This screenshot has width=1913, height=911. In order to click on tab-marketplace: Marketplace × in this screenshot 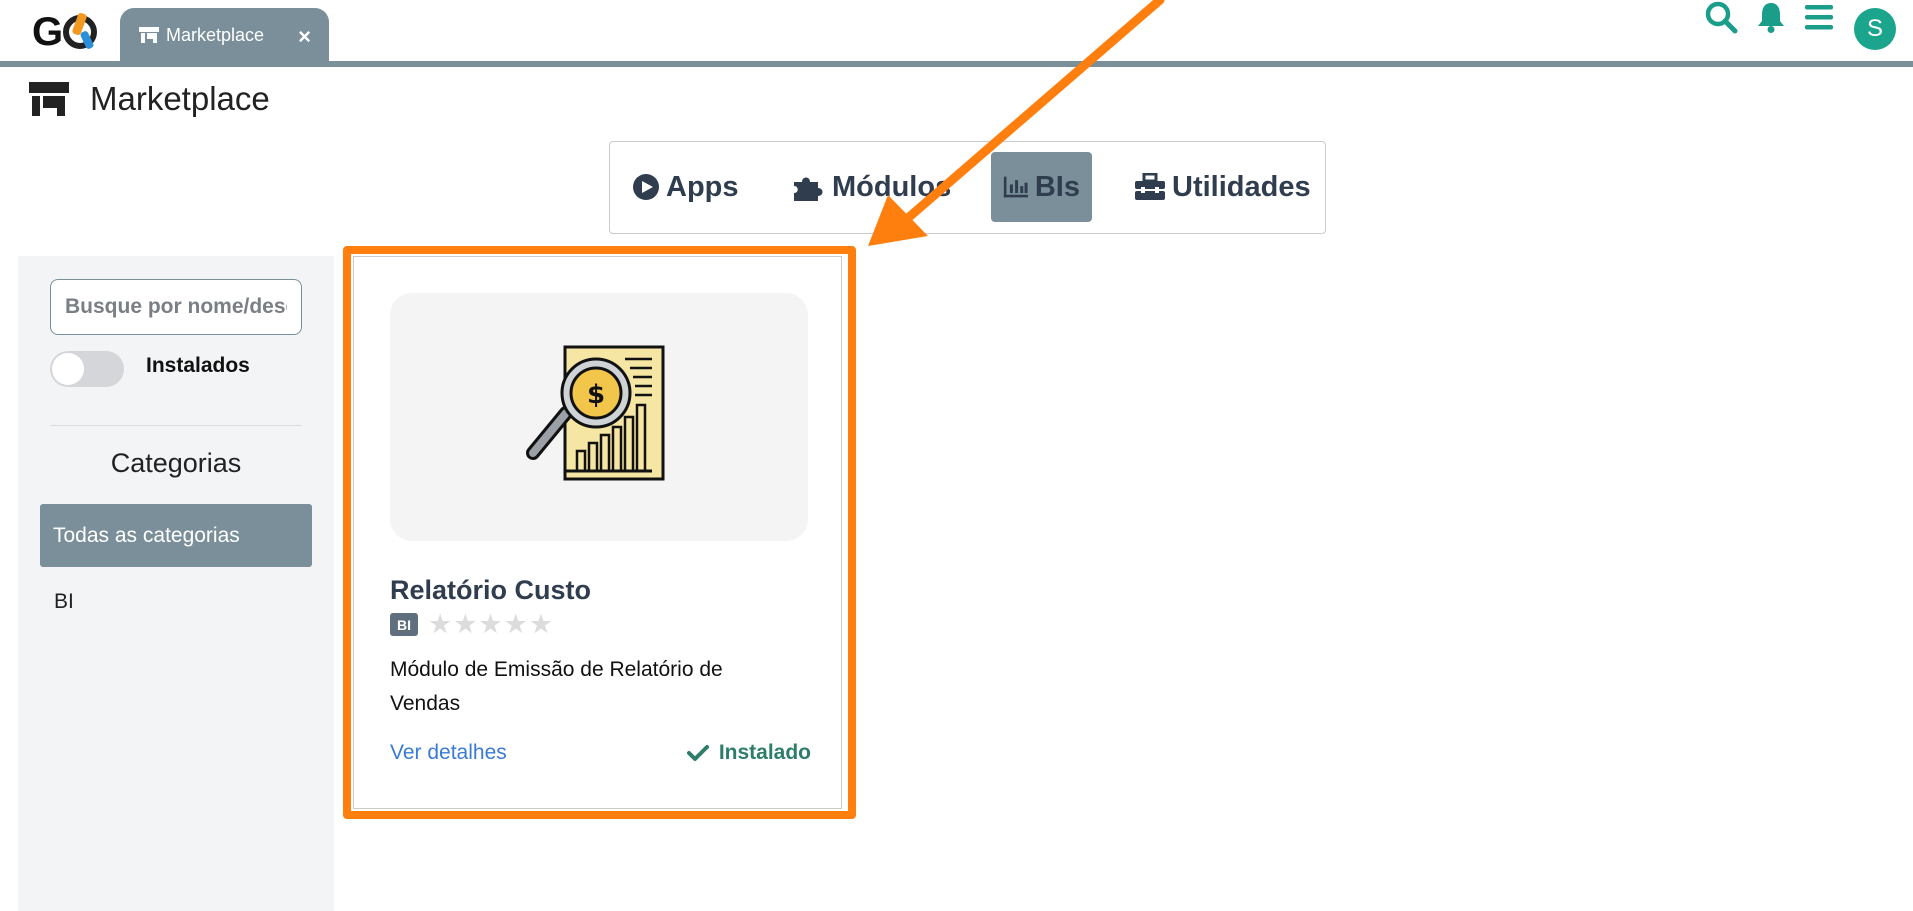, I will do `click(224, 35)`.